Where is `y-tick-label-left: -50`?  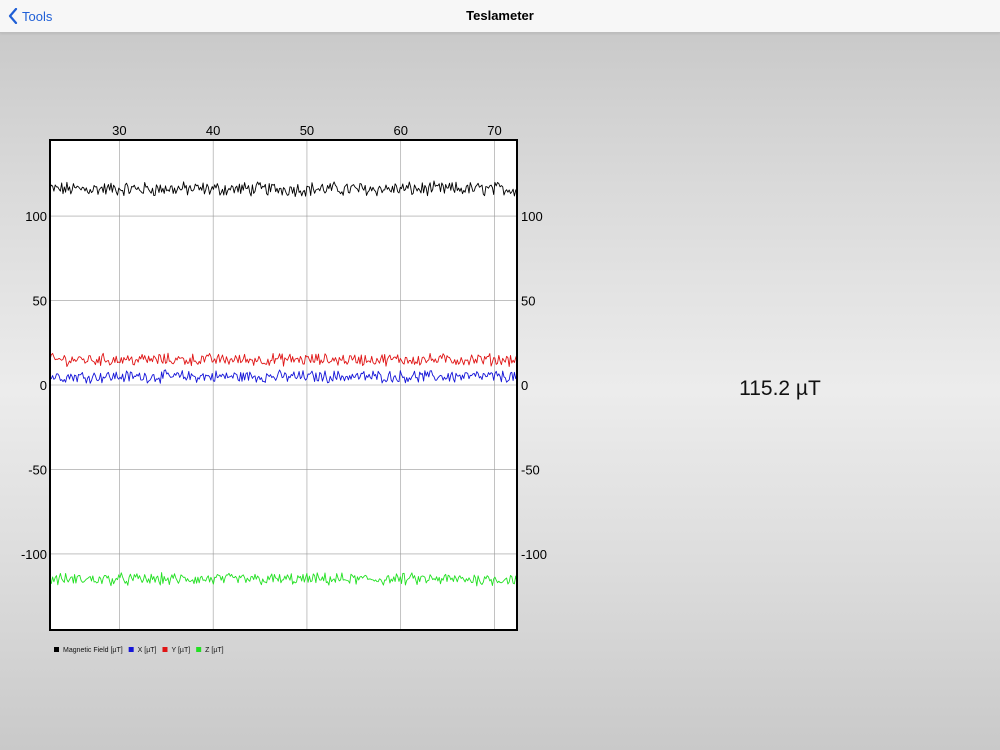
y-tick-label-left: -50 is located at coordinates (37, 469).